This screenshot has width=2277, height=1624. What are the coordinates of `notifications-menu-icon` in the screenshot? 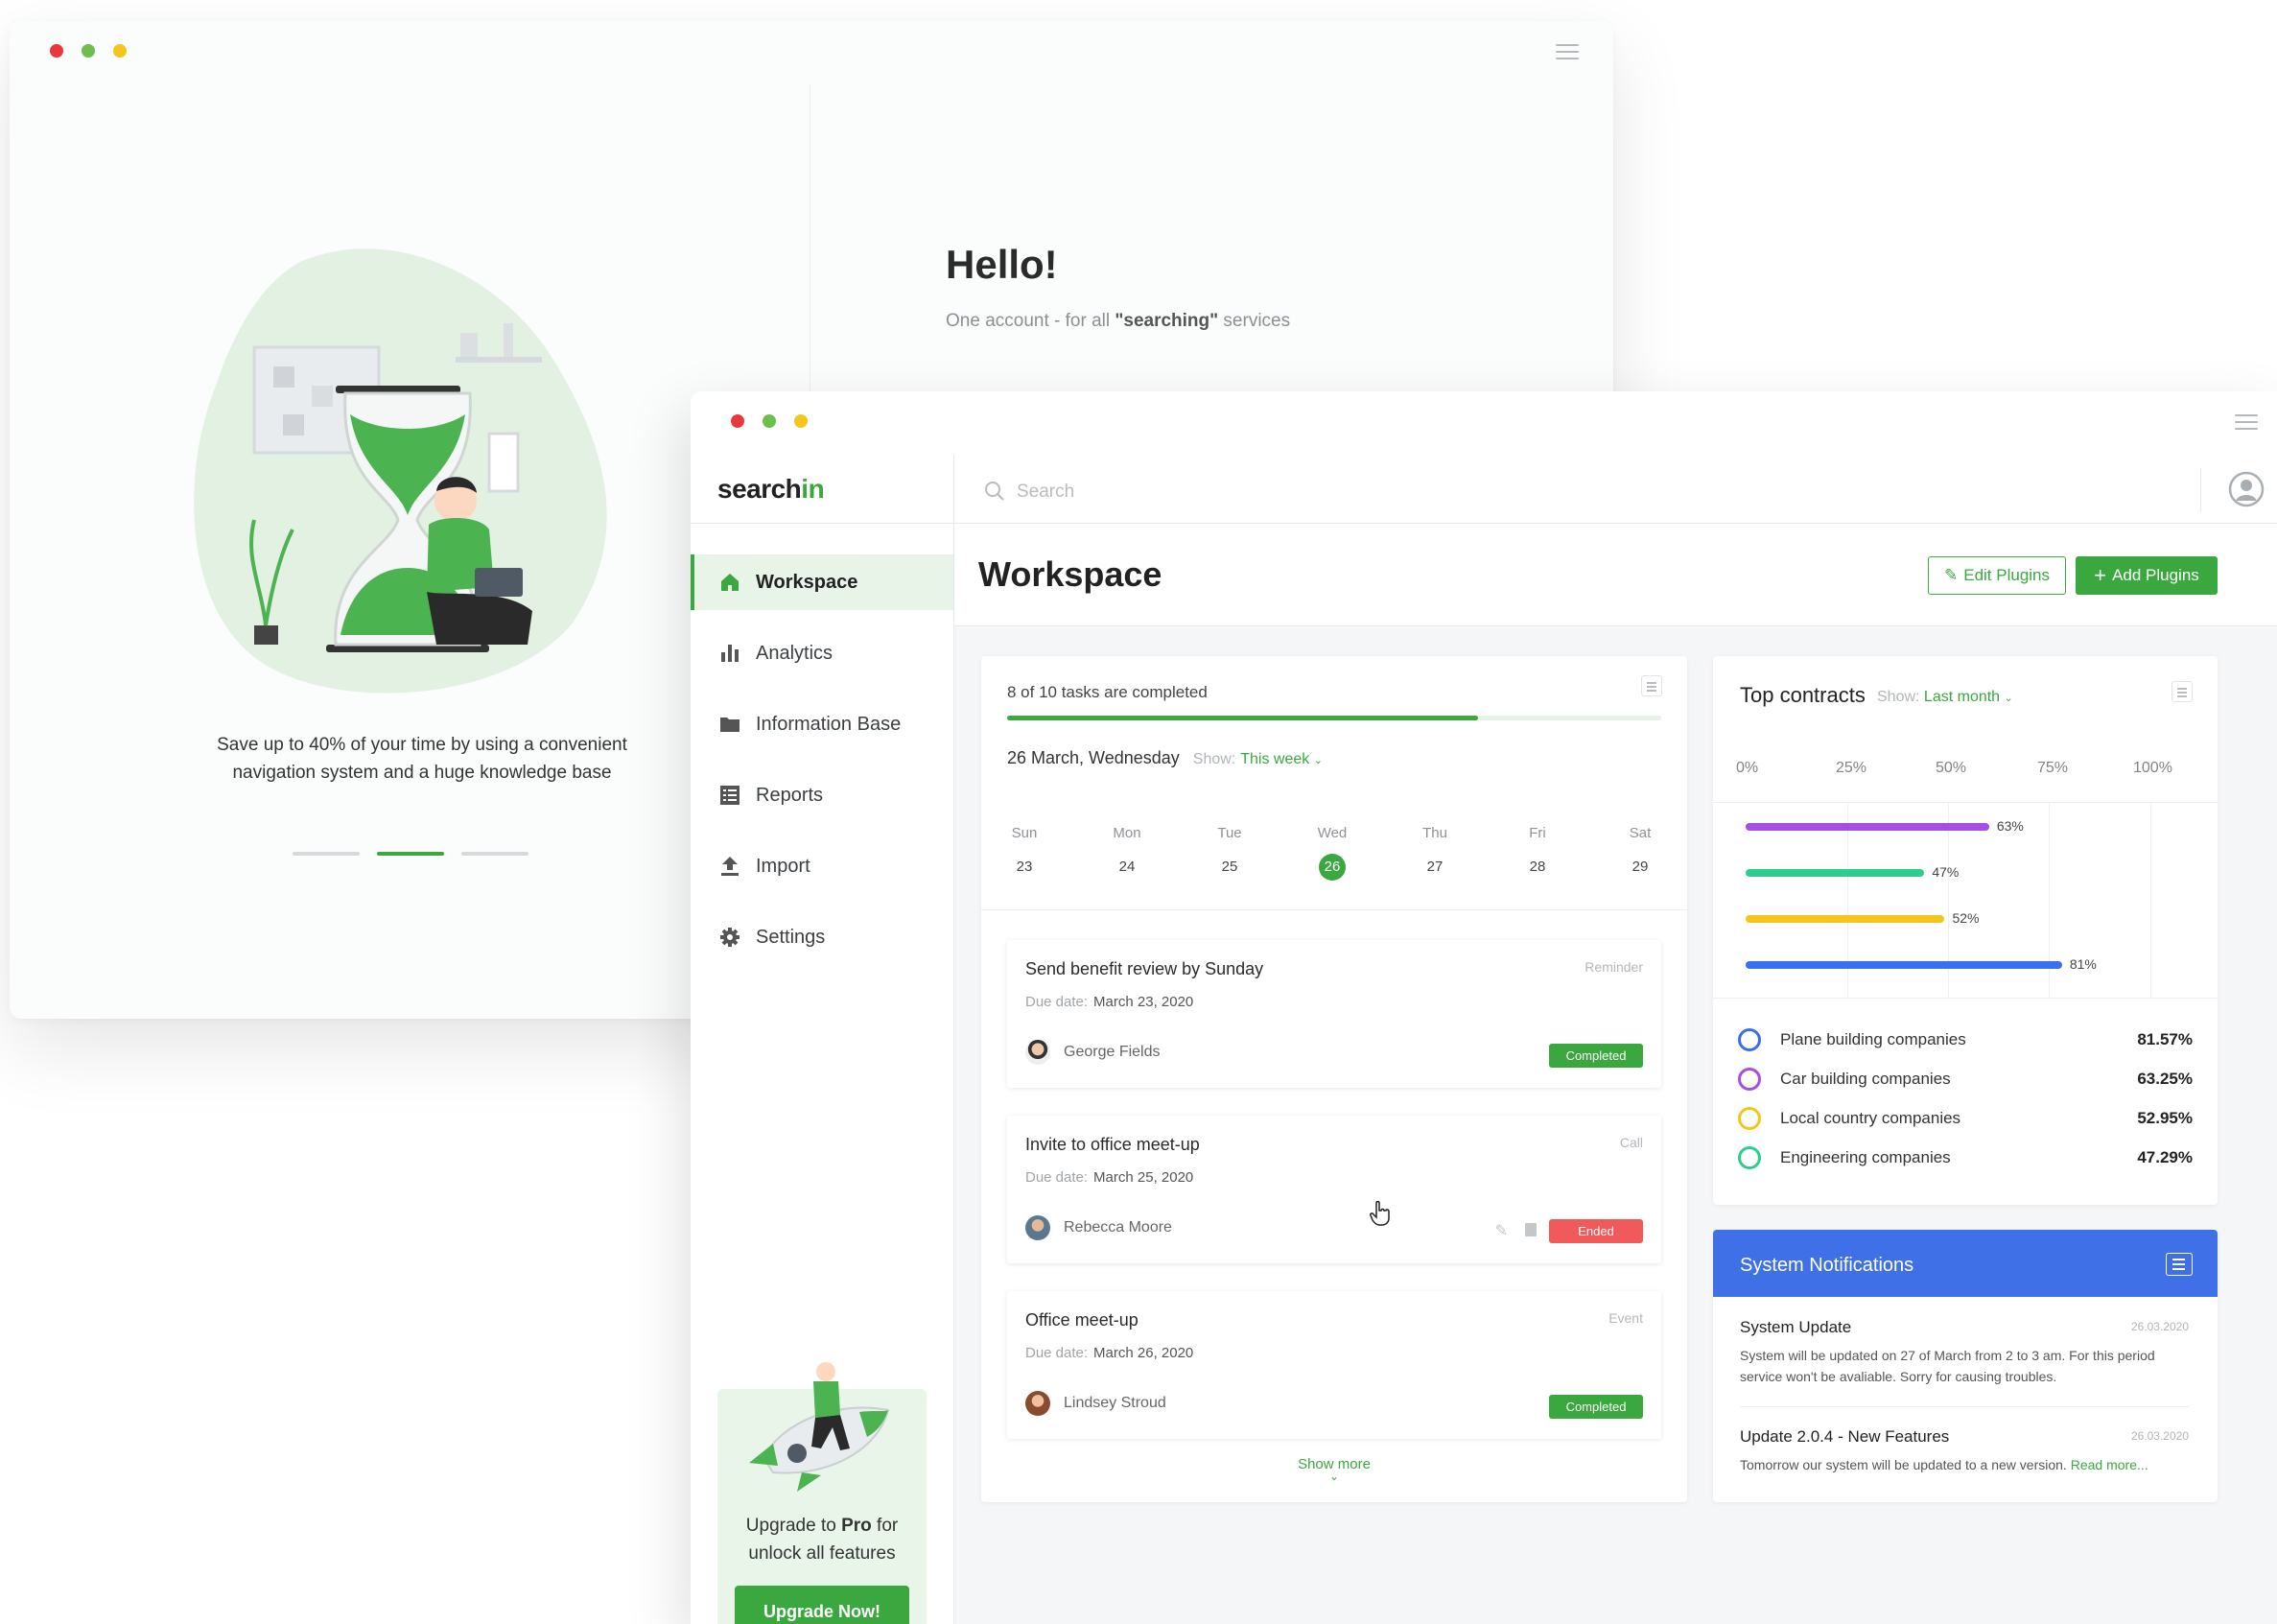 It's located at (2179, 1264).